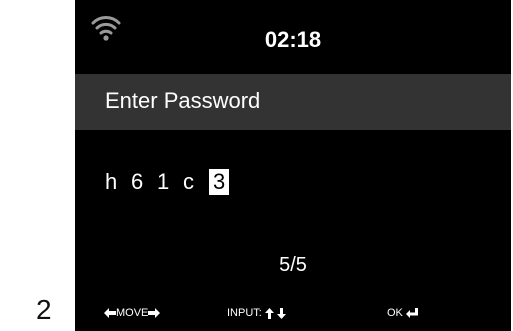 The height and width of the screenshot is (331, 513). What do you see at coordinates (44, 309) in the screenshot?
I see `step-number: 2` at bounding box center [44, 309].